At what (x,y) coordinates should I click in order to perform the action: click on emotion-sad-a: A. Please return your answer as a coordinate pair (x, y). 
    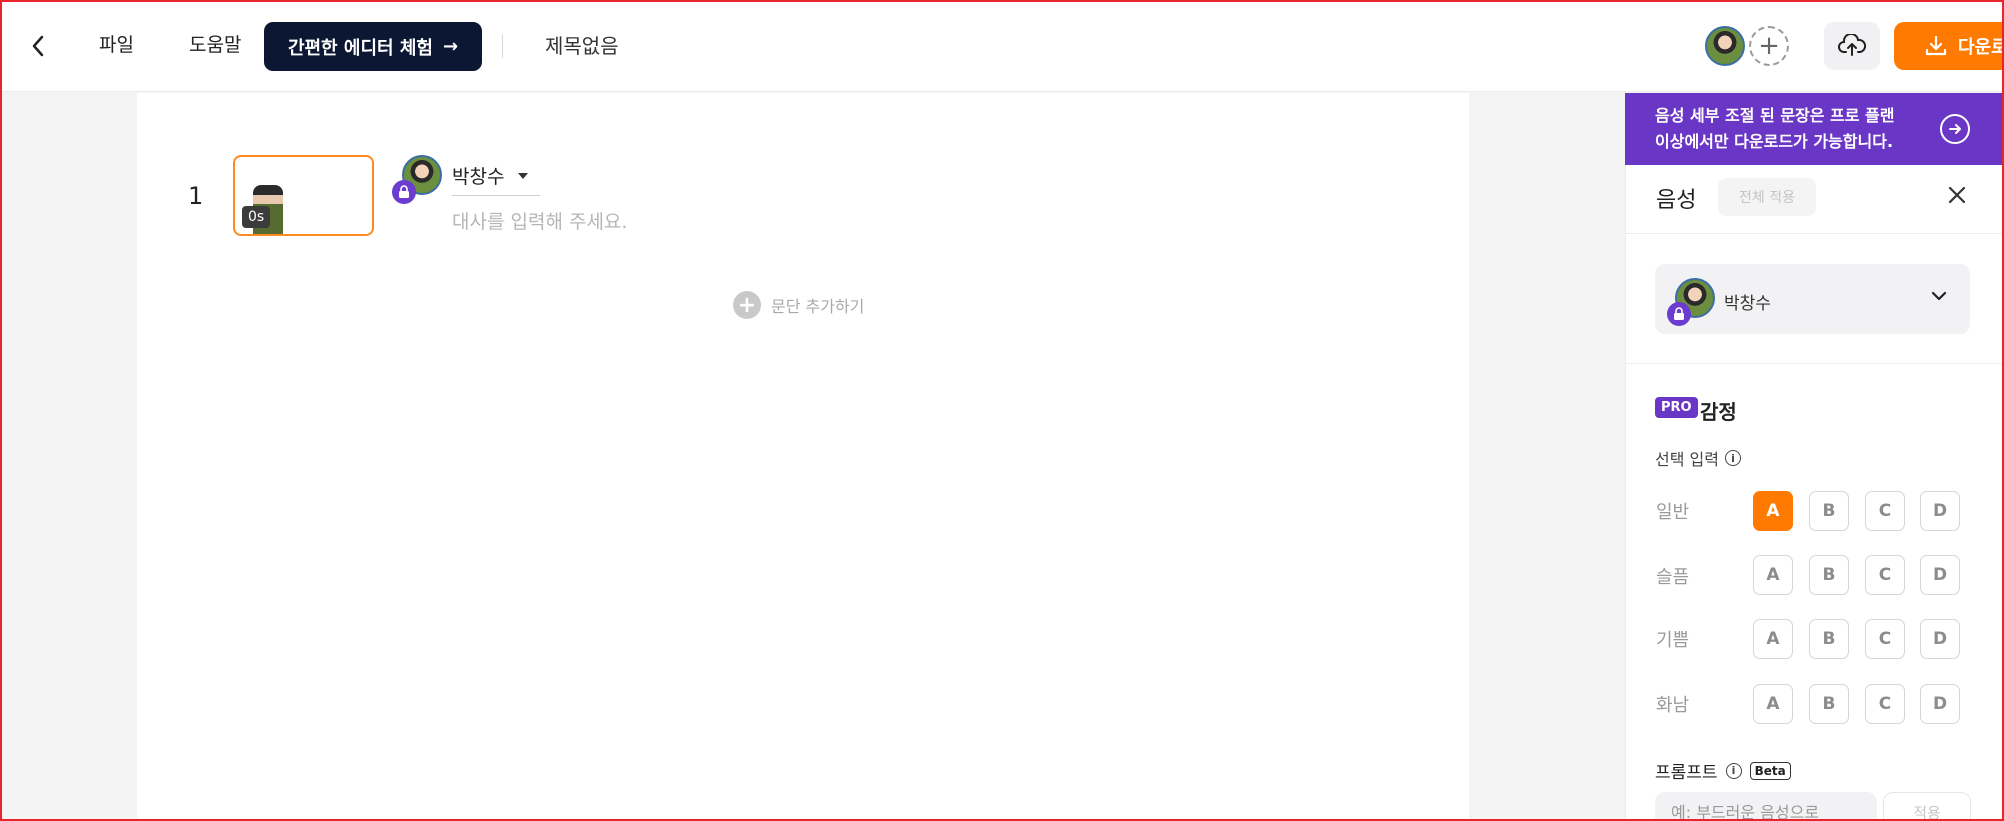
    Looking at the image, I should click on (1773, 575).